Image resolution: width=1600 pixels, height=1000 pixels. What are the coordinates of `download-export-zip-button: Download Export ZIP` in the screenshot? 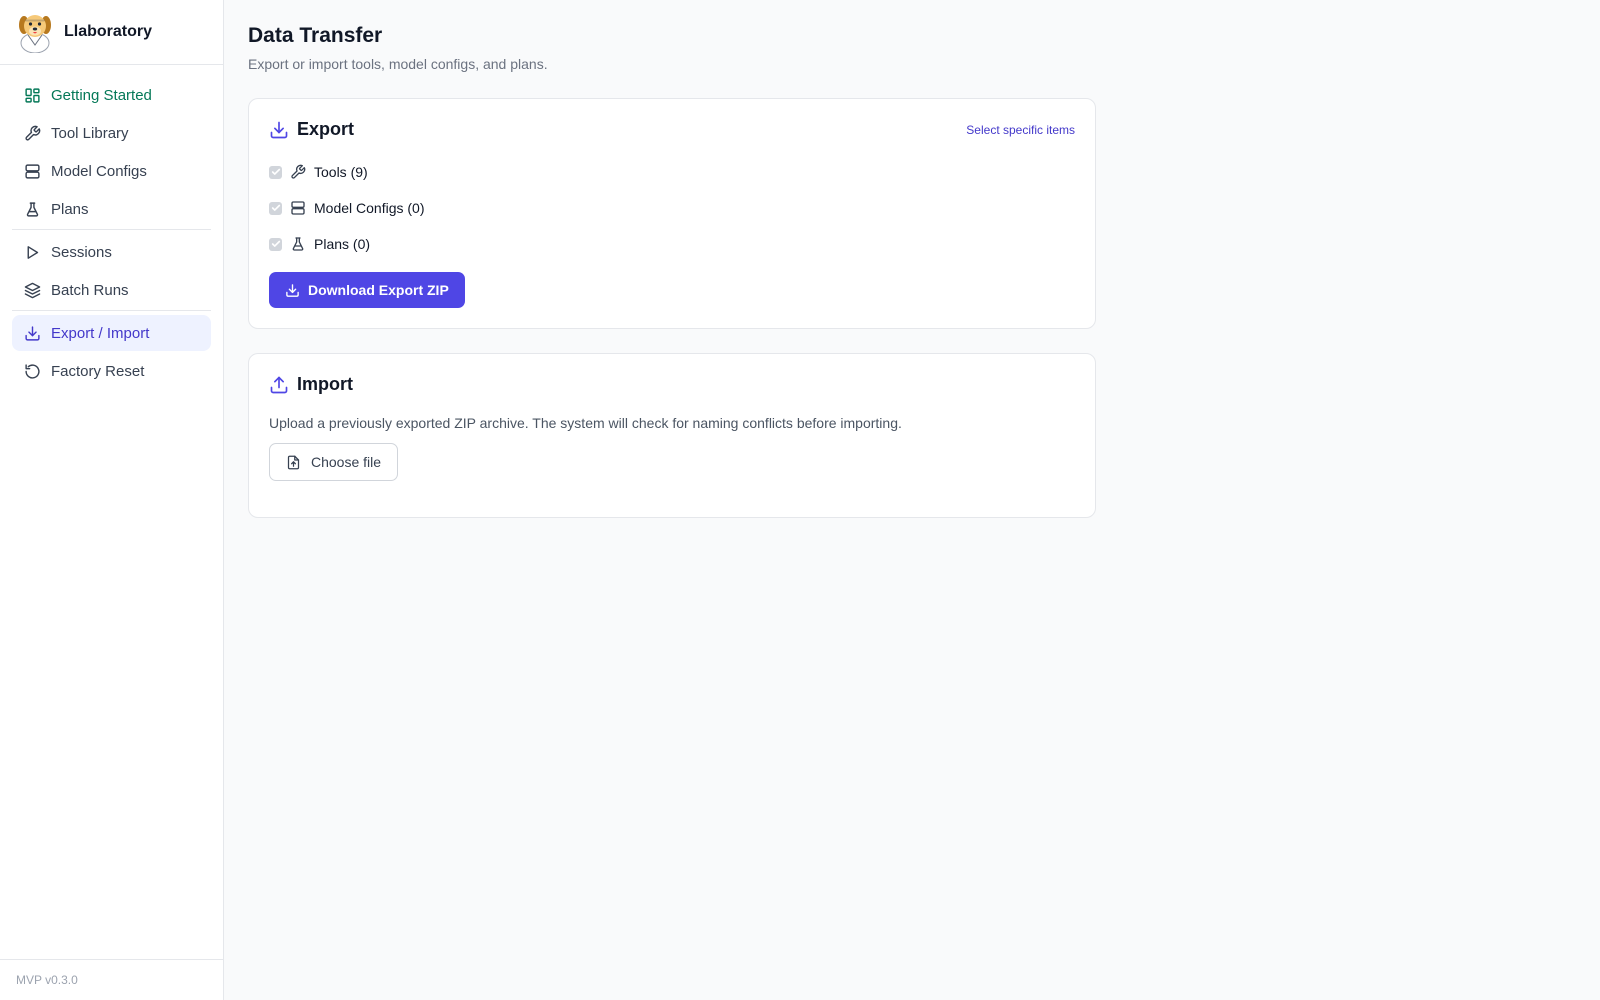 It's located at (367, 290).